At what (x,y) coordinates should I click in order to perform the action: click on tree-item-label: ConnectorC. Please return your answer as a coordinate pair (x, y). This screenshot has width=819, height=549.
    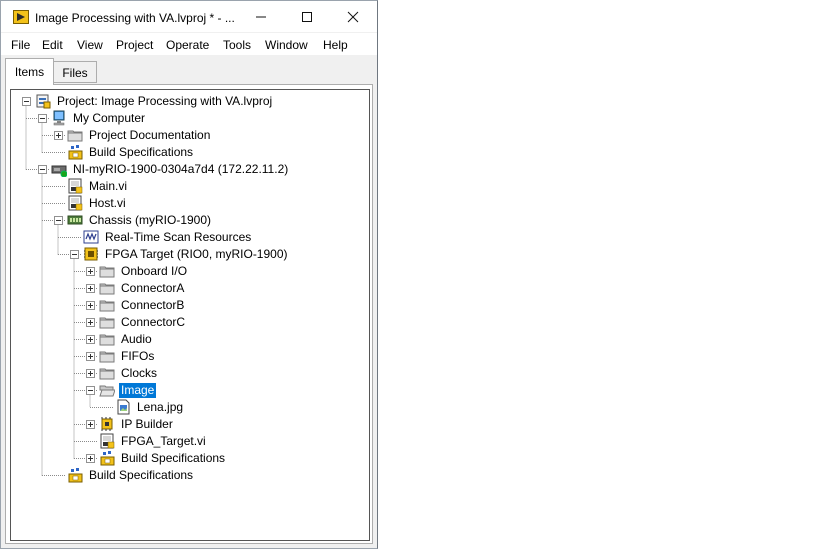
    Looking at the image, I should click on (153, 322).